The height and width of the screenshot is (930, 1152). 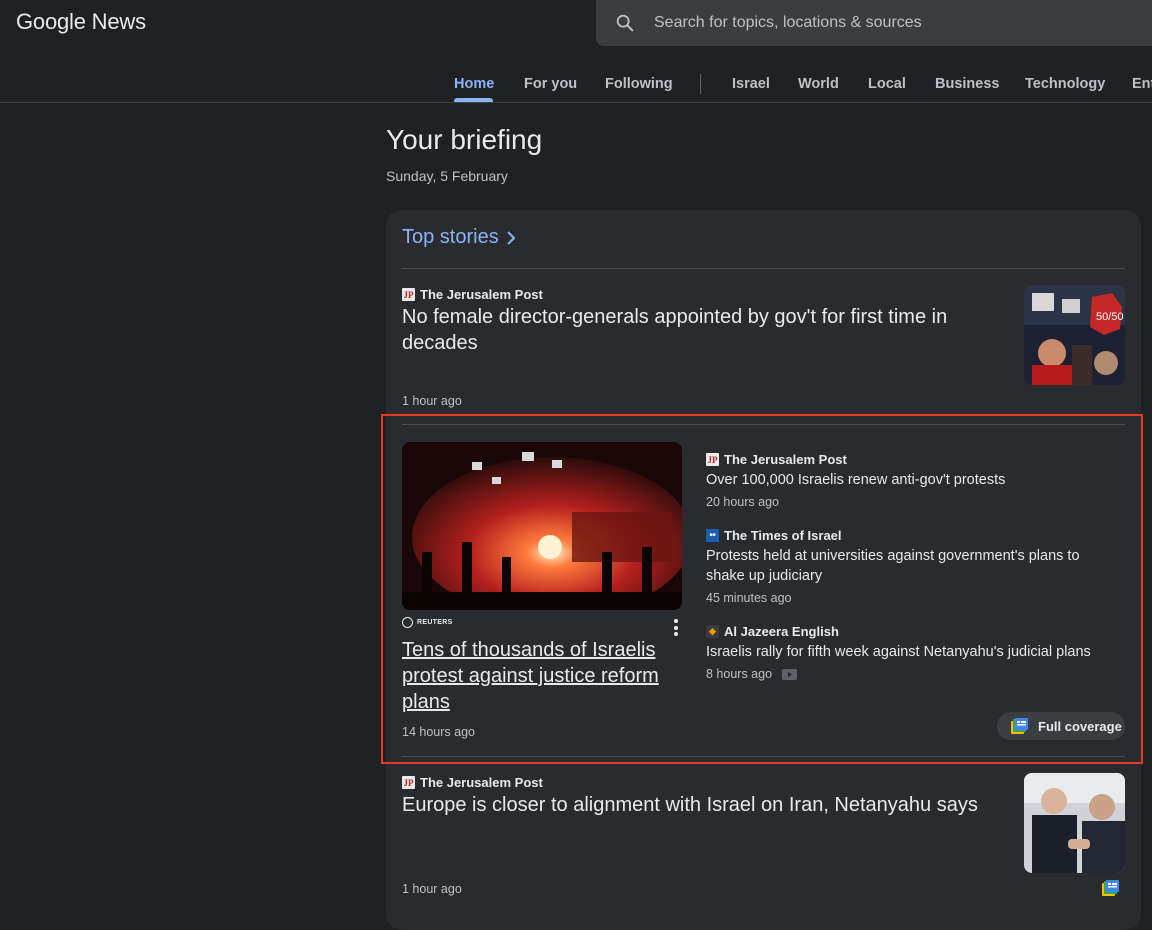 What do you see at coordinates (447, 176) in the screenshot?
I see `page-date: Sunday, 5 February` at bounding box center [447, 176].